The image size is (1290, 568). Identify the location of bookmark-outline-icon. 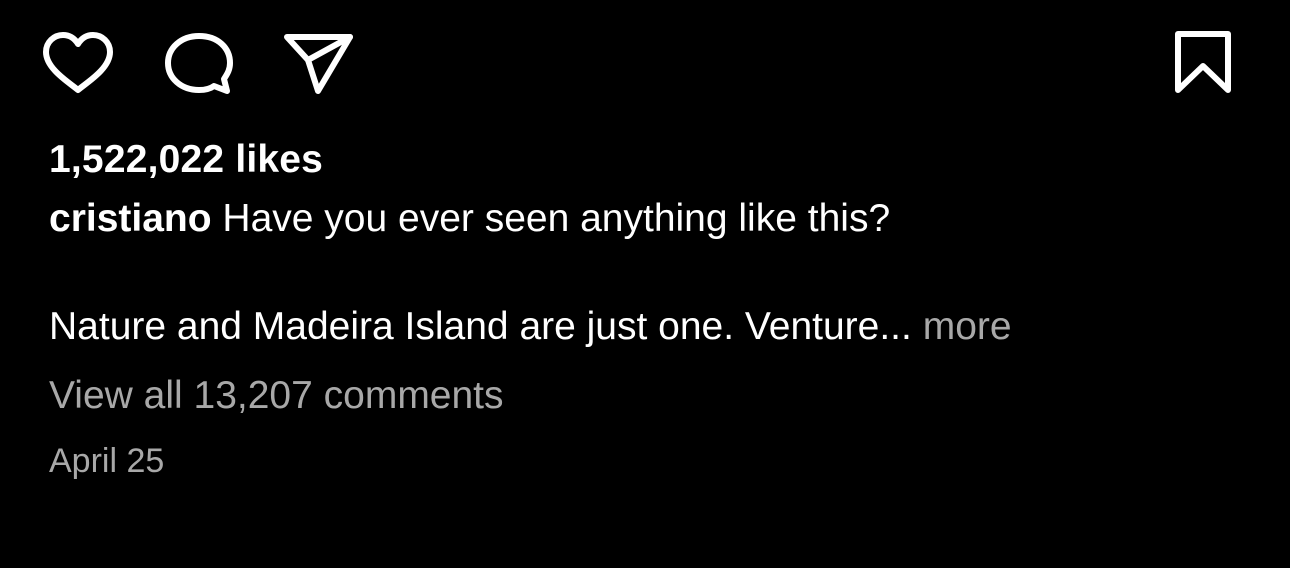
(1203, 62).